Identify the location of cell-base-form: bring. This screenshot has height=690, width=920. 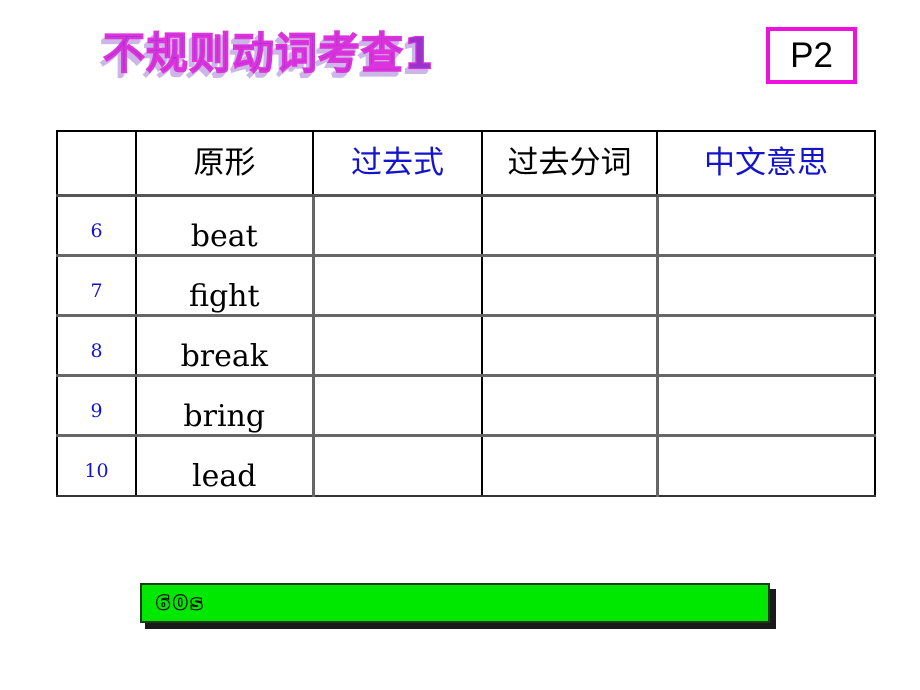
(224, 406).